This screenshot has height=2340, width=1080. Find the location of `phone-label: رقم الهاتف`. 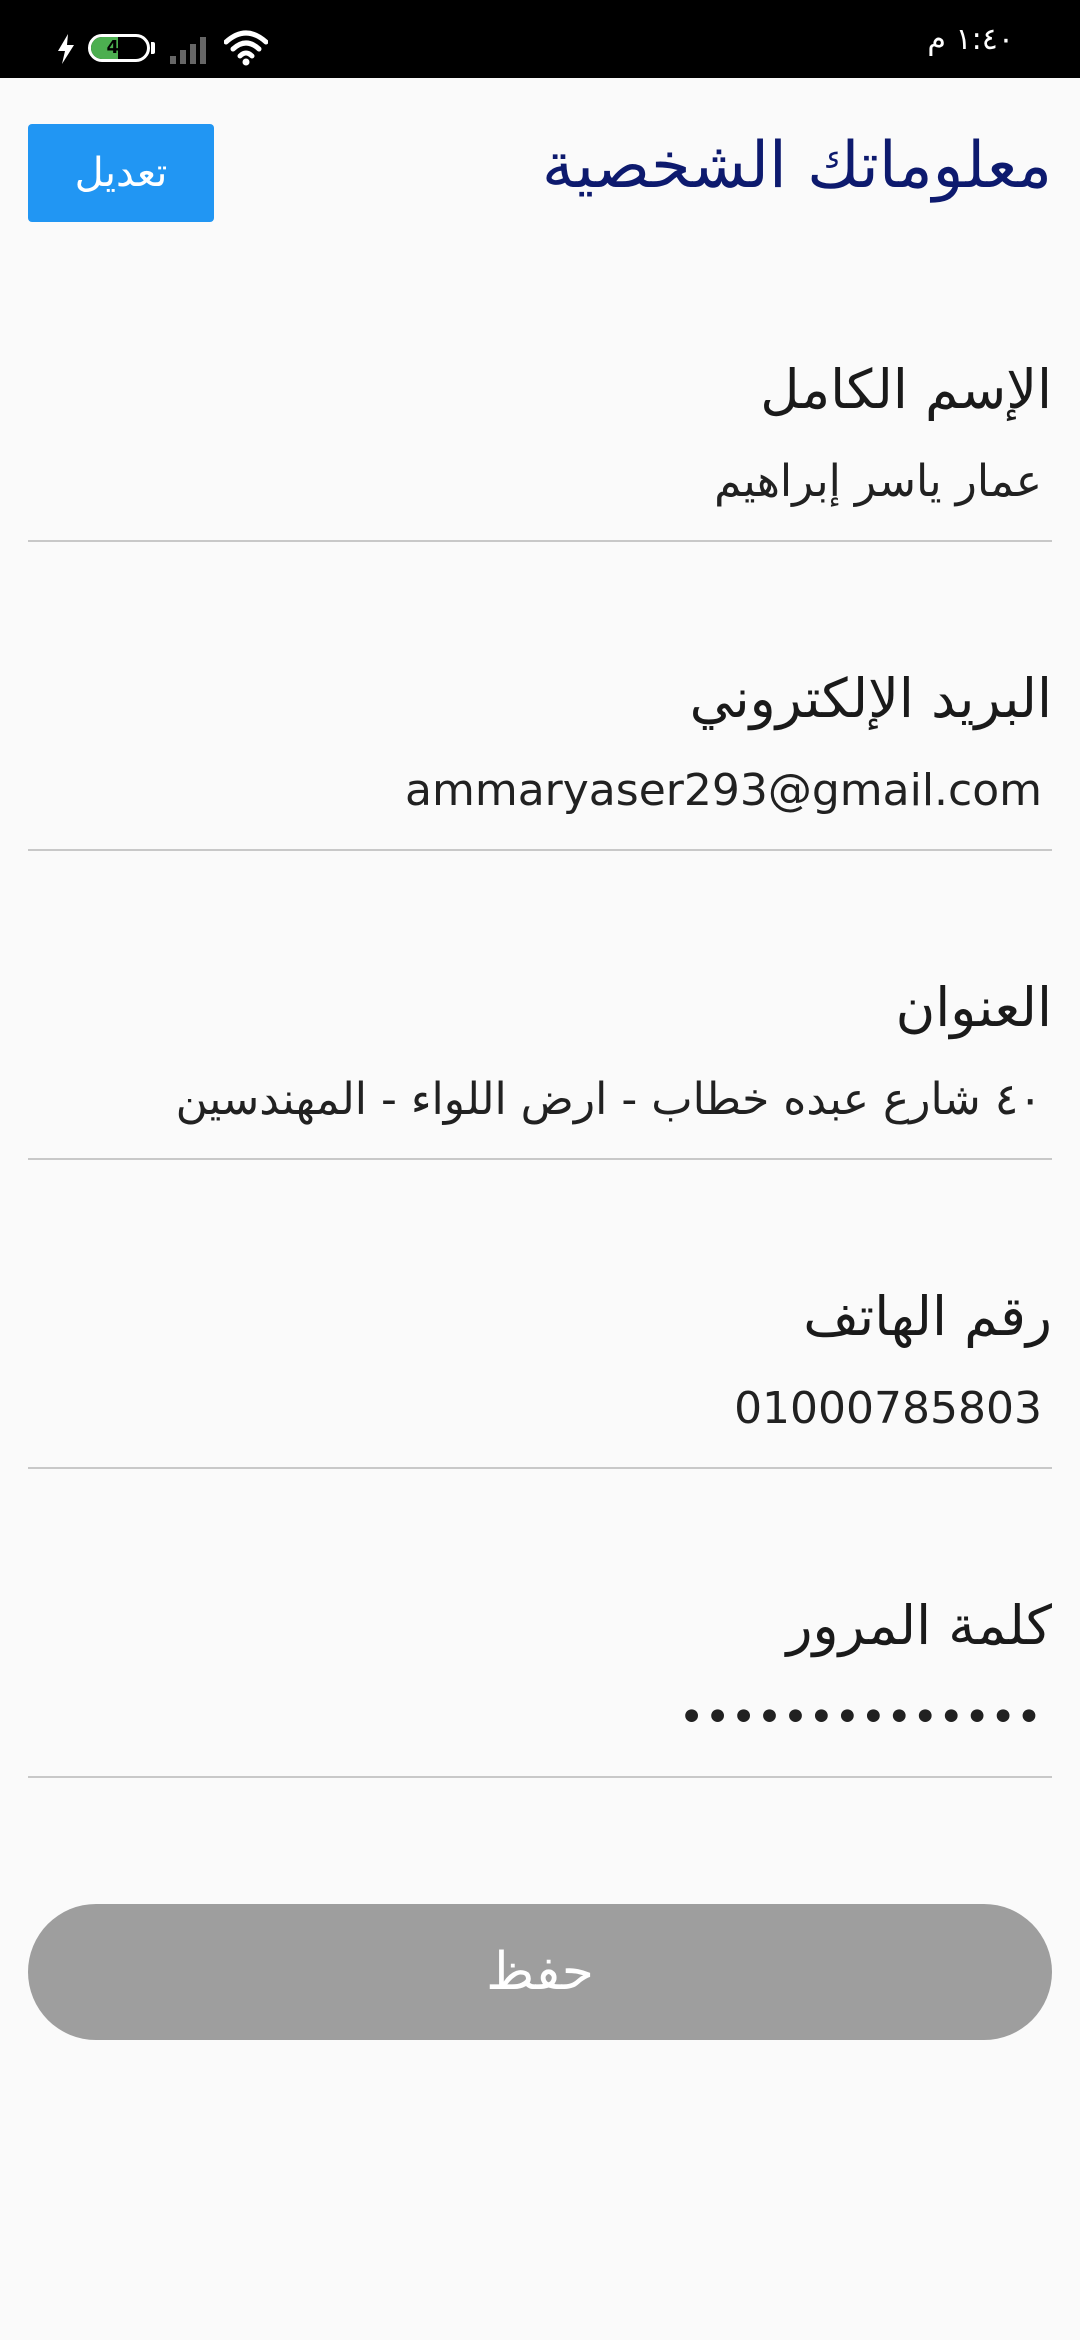

phone-label: رقم الهاتف is located at coordinates (927, 1316).